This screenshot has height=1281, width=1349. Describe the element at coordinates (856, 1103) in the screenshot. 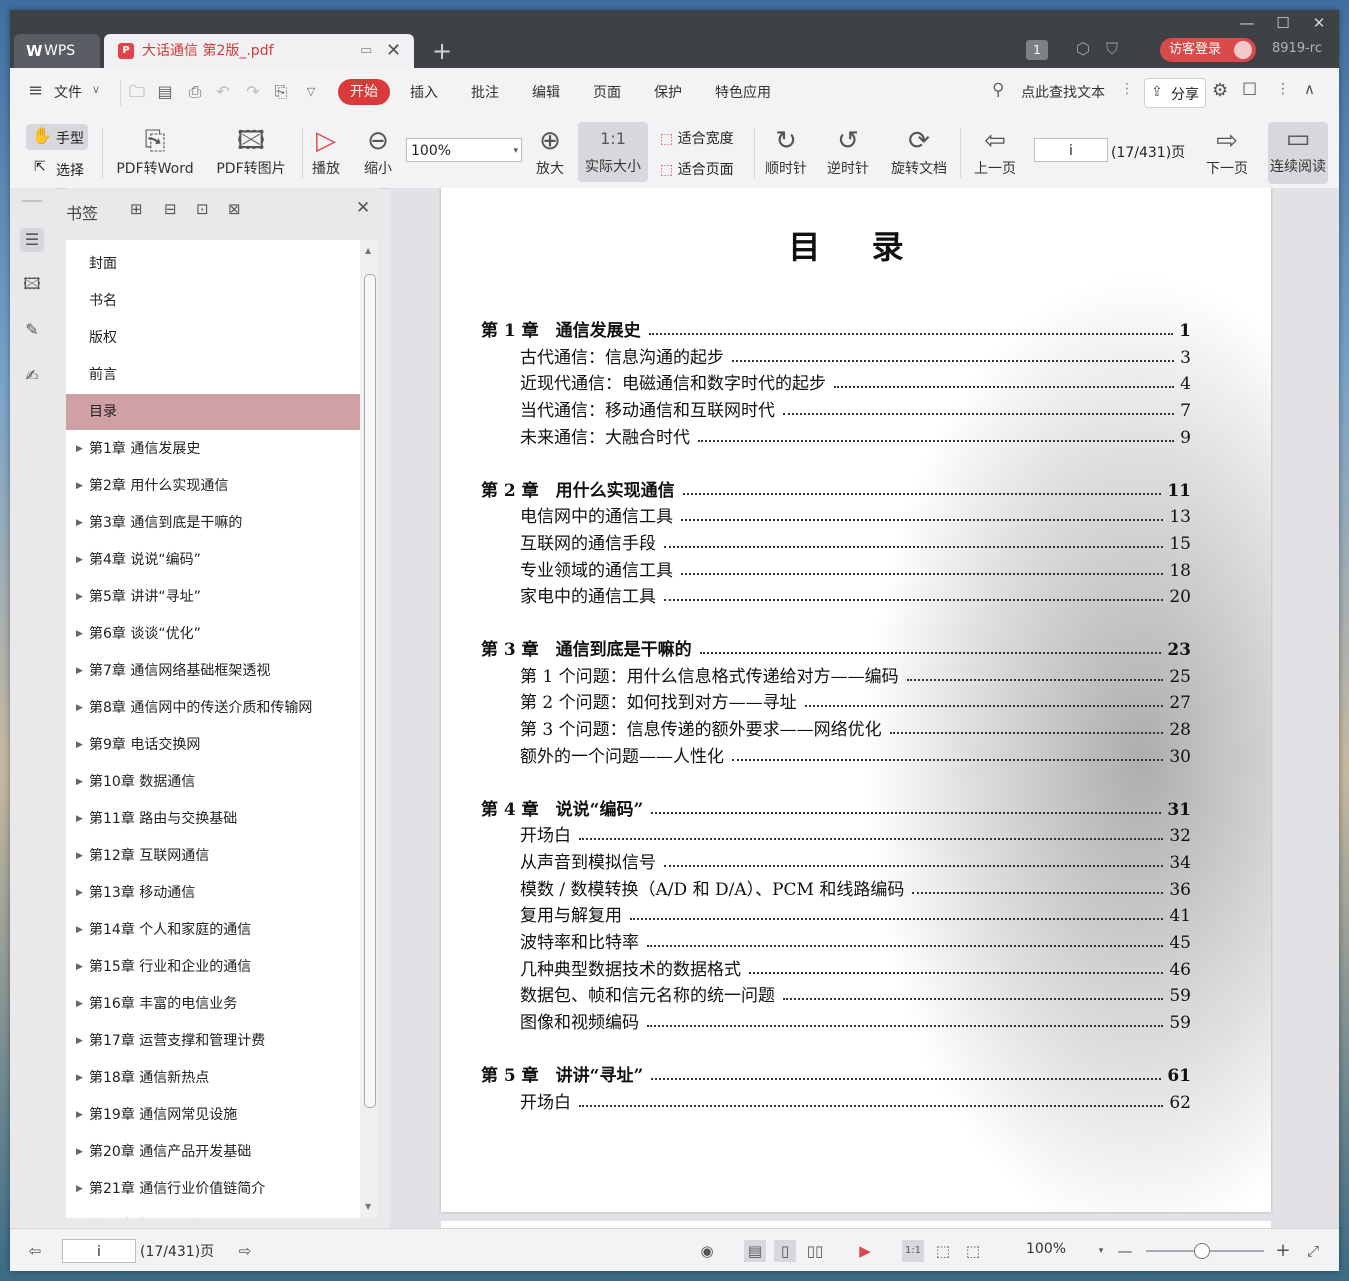

I see `toc-entry: 开场白 62` at that location.